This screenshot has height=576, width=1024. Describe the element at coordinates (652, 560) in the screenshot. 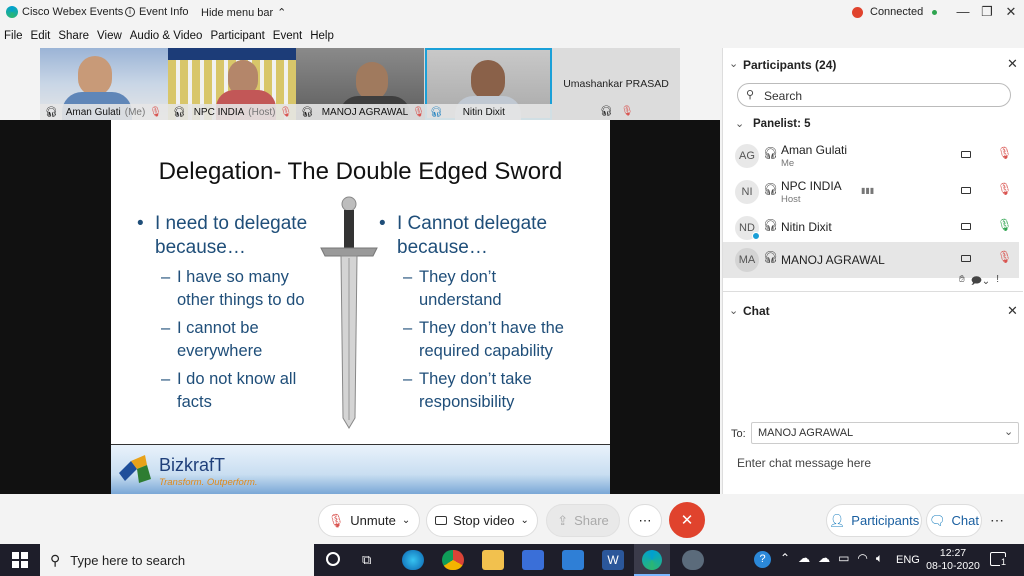

I see `webex-taskbar-button` at that location.